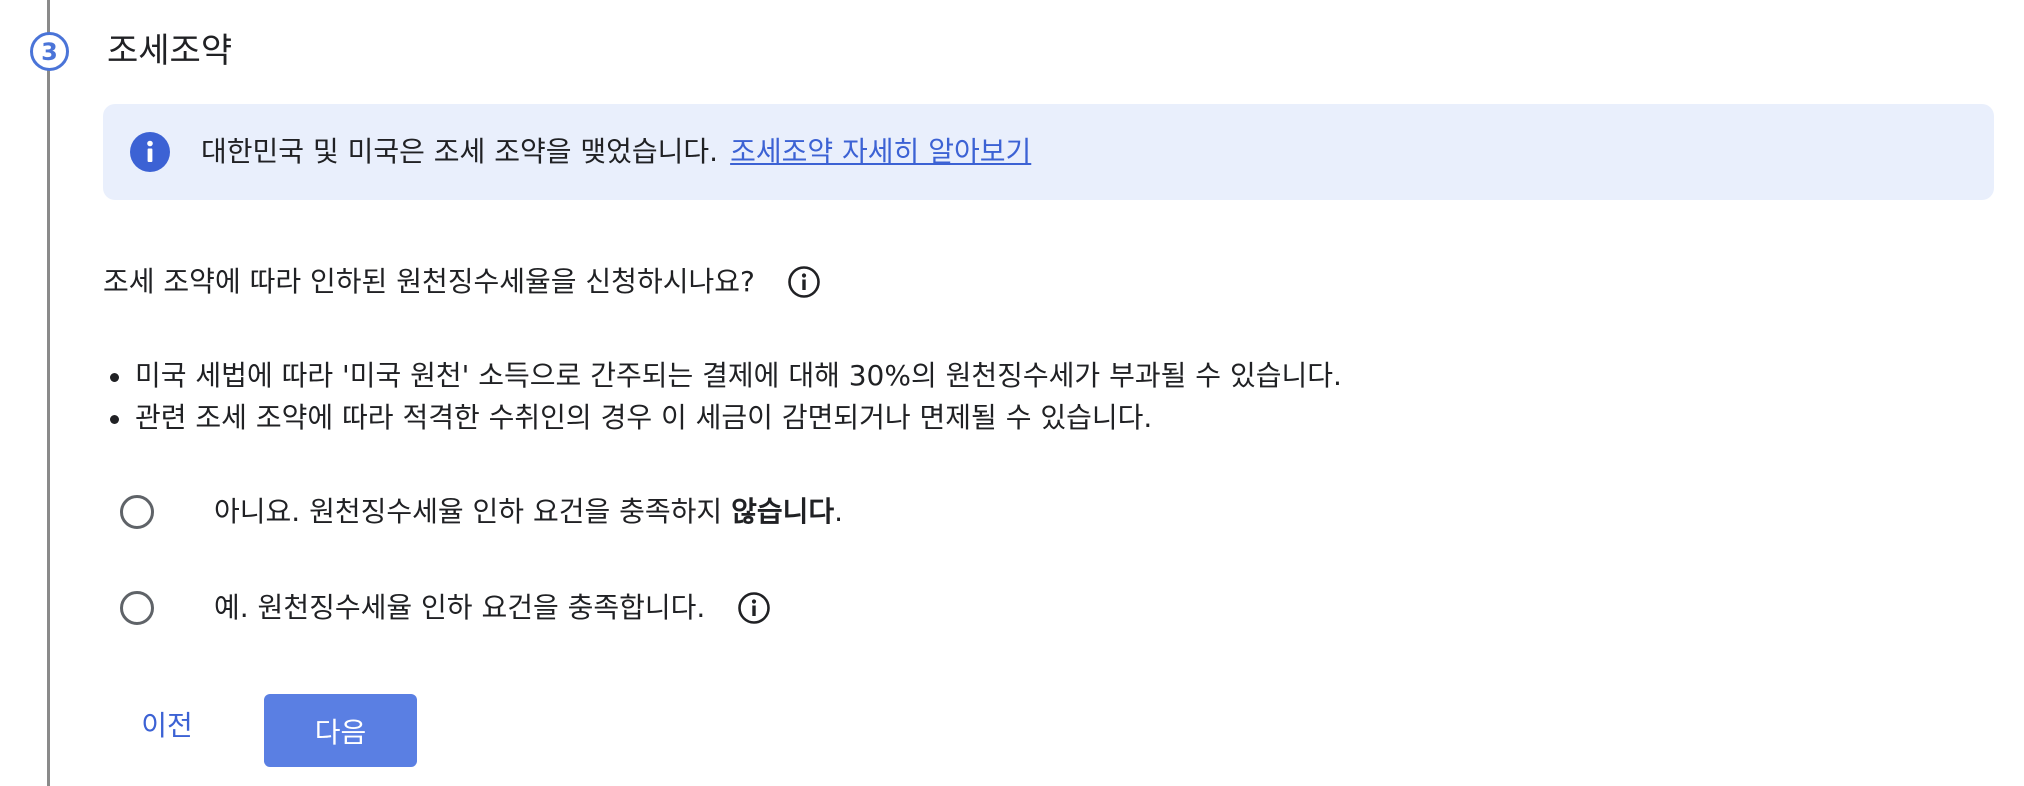 This screenshot has width=2024, height=786. What do you see at coordinates (460, 607) in the screenshot?
I see `option-yes-label: 예. 원천징수세율 인하 요건을 충족합니다.` at bounding box center [460, 607].